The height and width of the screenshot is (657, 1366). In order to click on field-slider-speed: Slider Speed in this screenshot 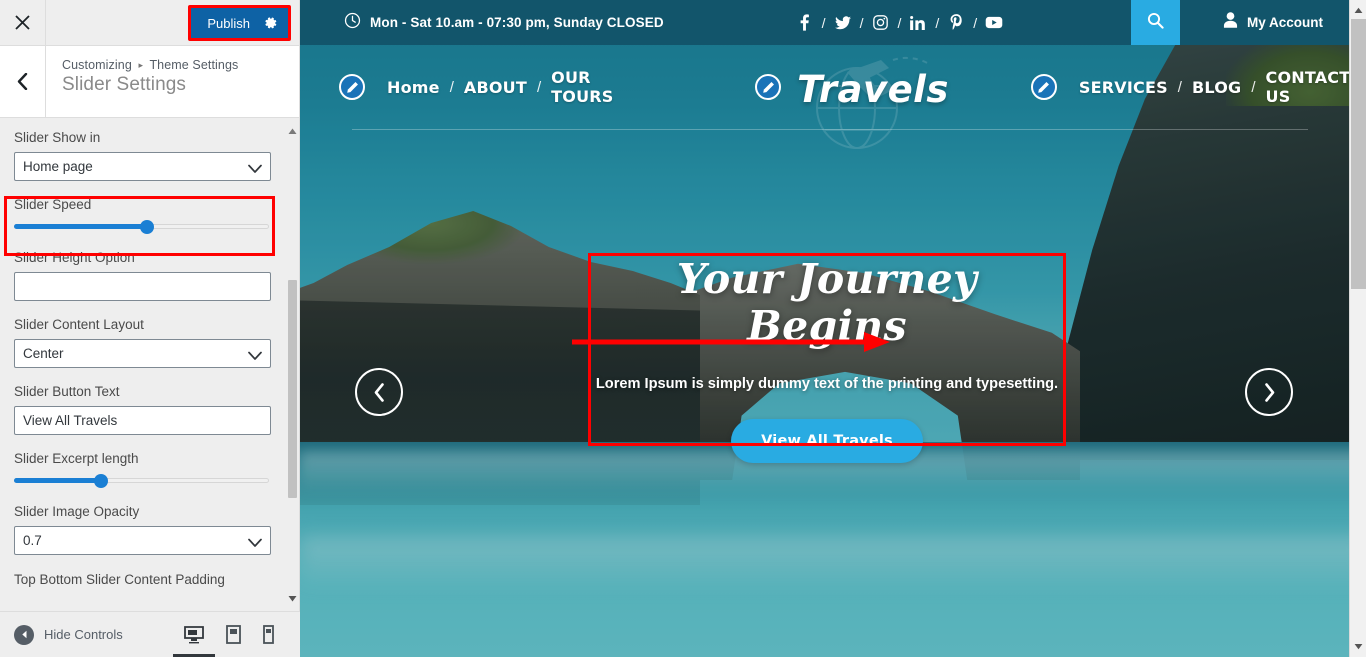, I will do `click(149, 215)`.